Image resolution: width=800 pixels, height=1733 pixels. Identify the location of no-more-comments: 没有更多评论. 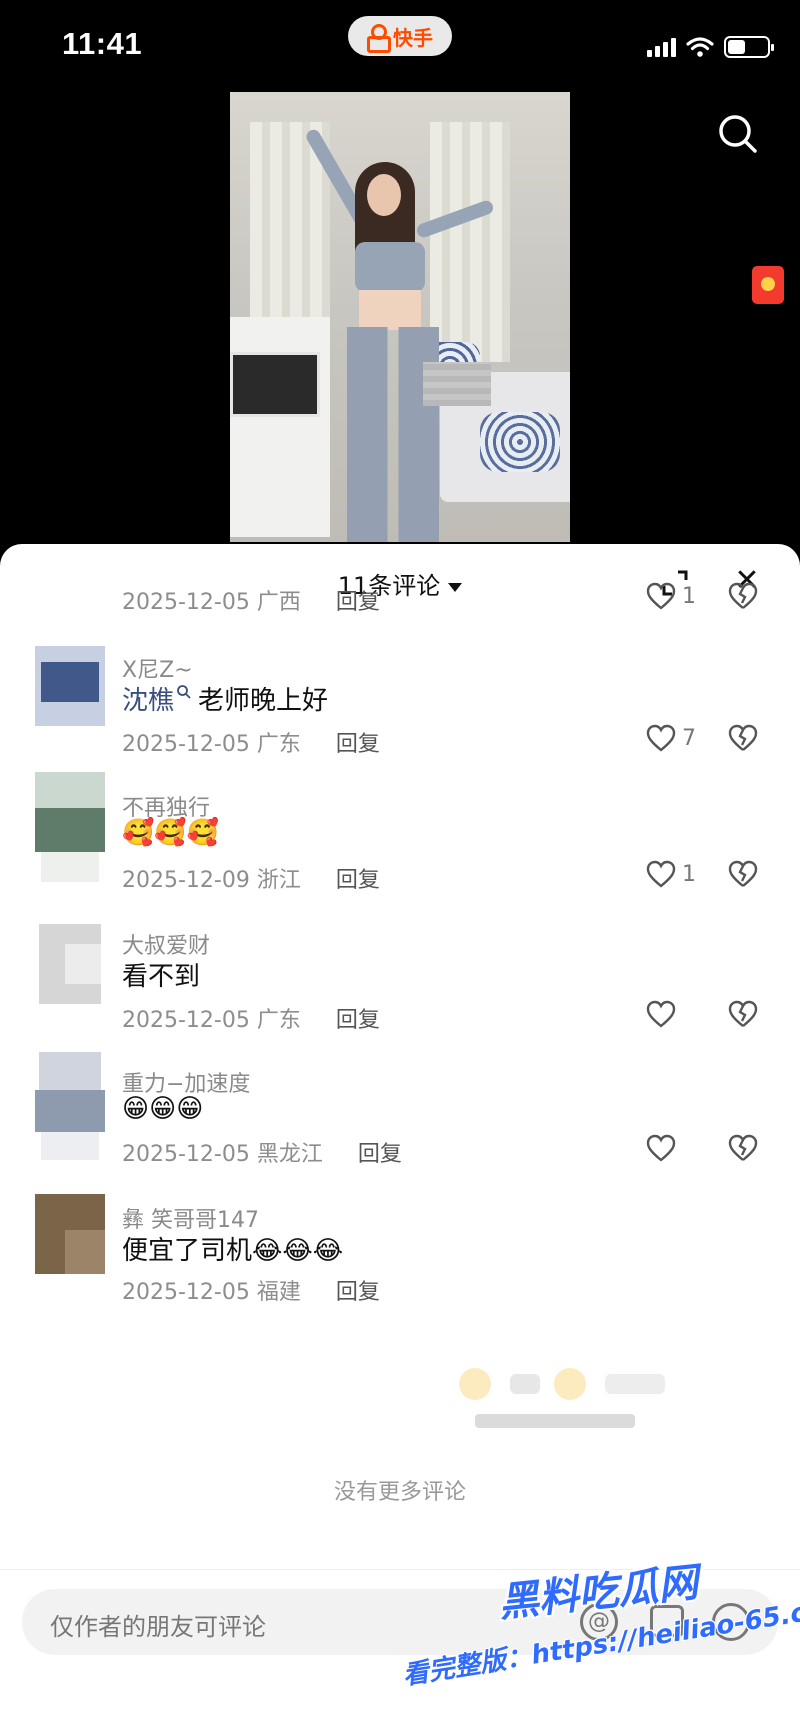
(399, 1492).